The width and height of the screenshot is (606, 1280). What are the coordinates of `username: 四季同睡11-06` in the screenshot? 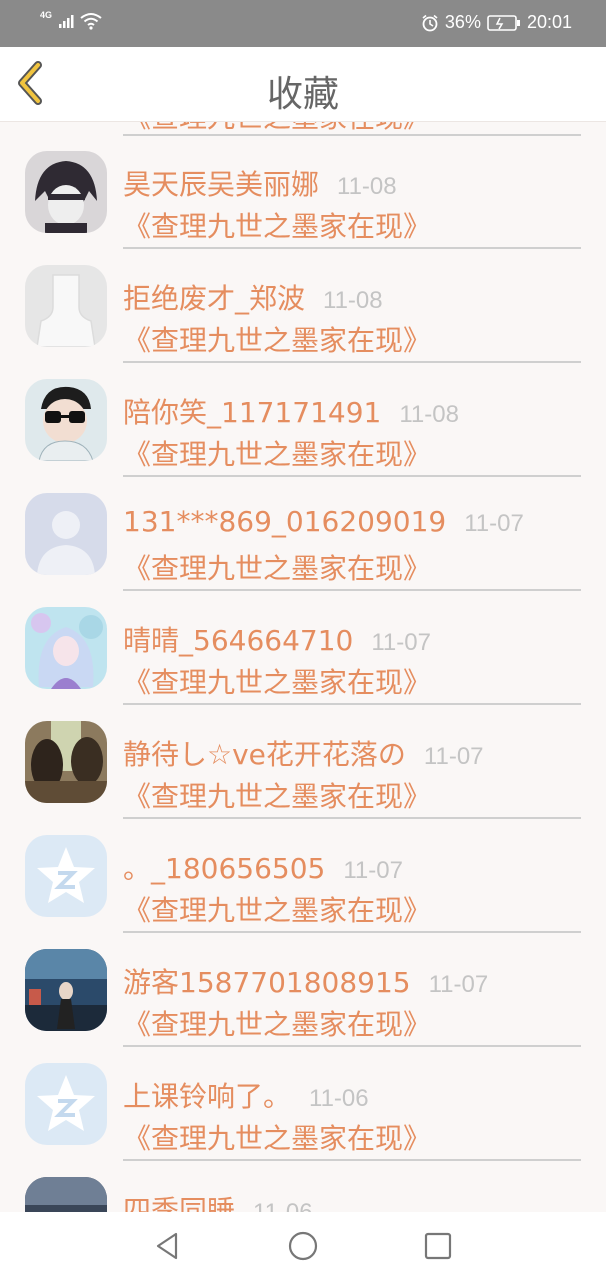 It's located at (218, 1200).